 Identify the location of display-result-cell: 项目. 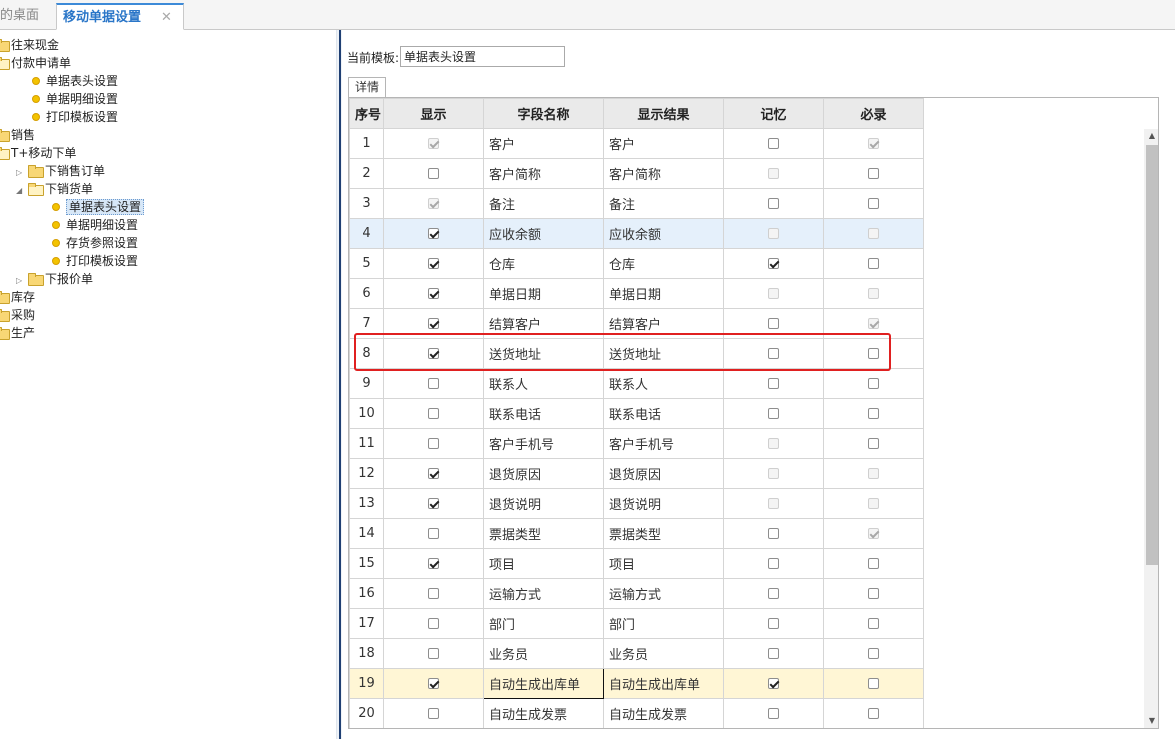
(663, 563).